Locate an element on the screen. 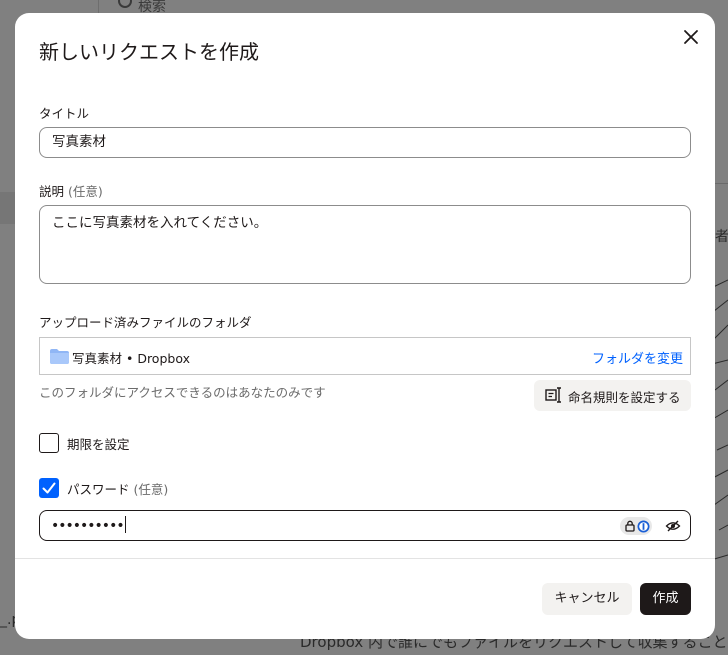 The image size is (728, 655). folder-access-note: このフォルダにアクセスできるのはあなたのみです is located at coordinates (182, 392).